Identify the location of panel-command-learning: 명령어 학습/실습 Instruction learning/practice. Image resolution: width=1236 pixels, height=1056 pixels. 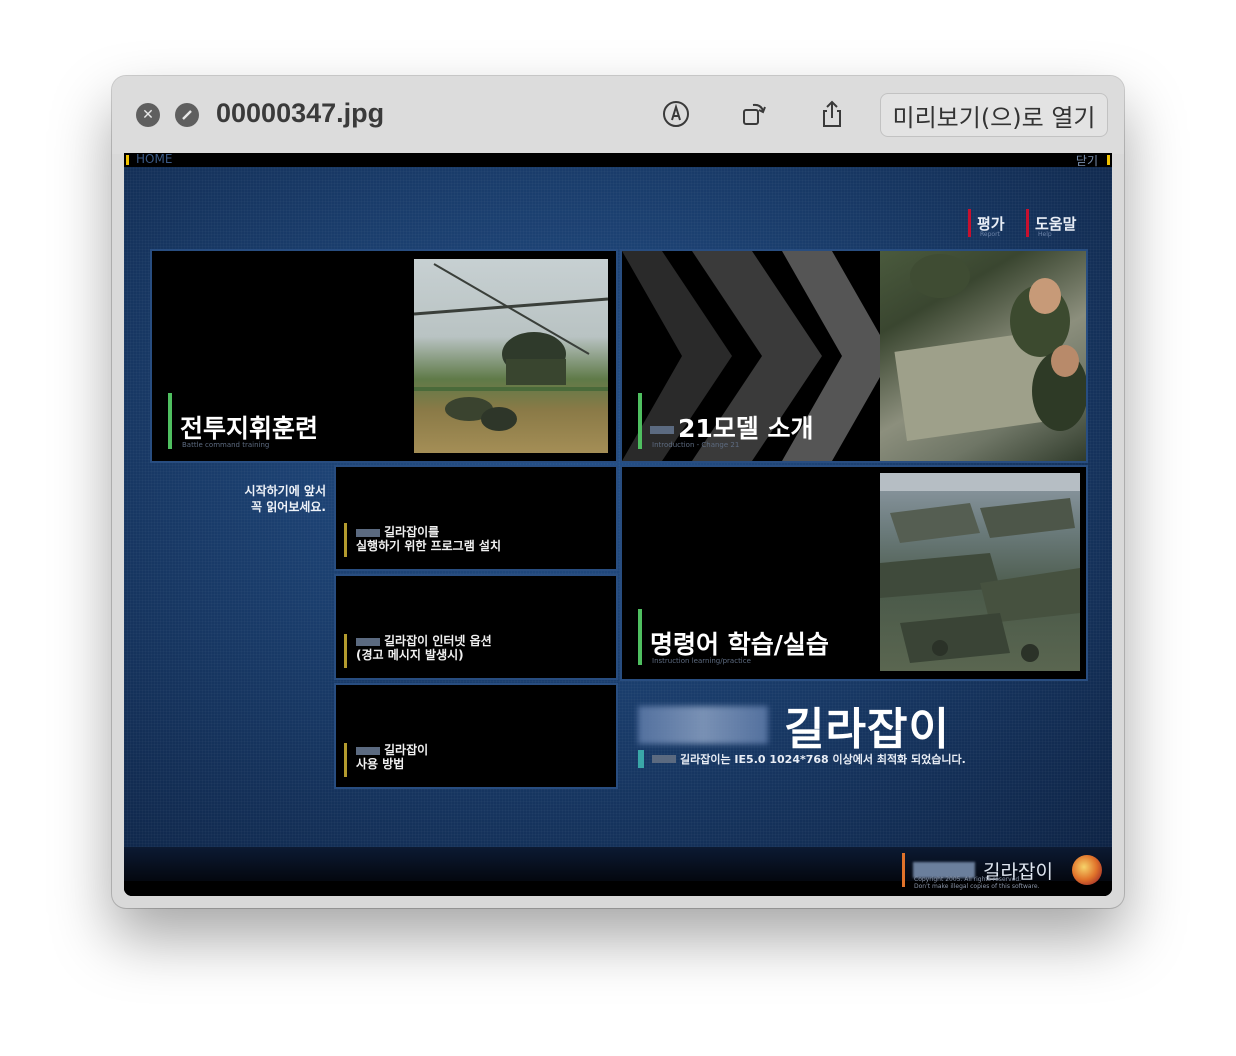
(854, 573).